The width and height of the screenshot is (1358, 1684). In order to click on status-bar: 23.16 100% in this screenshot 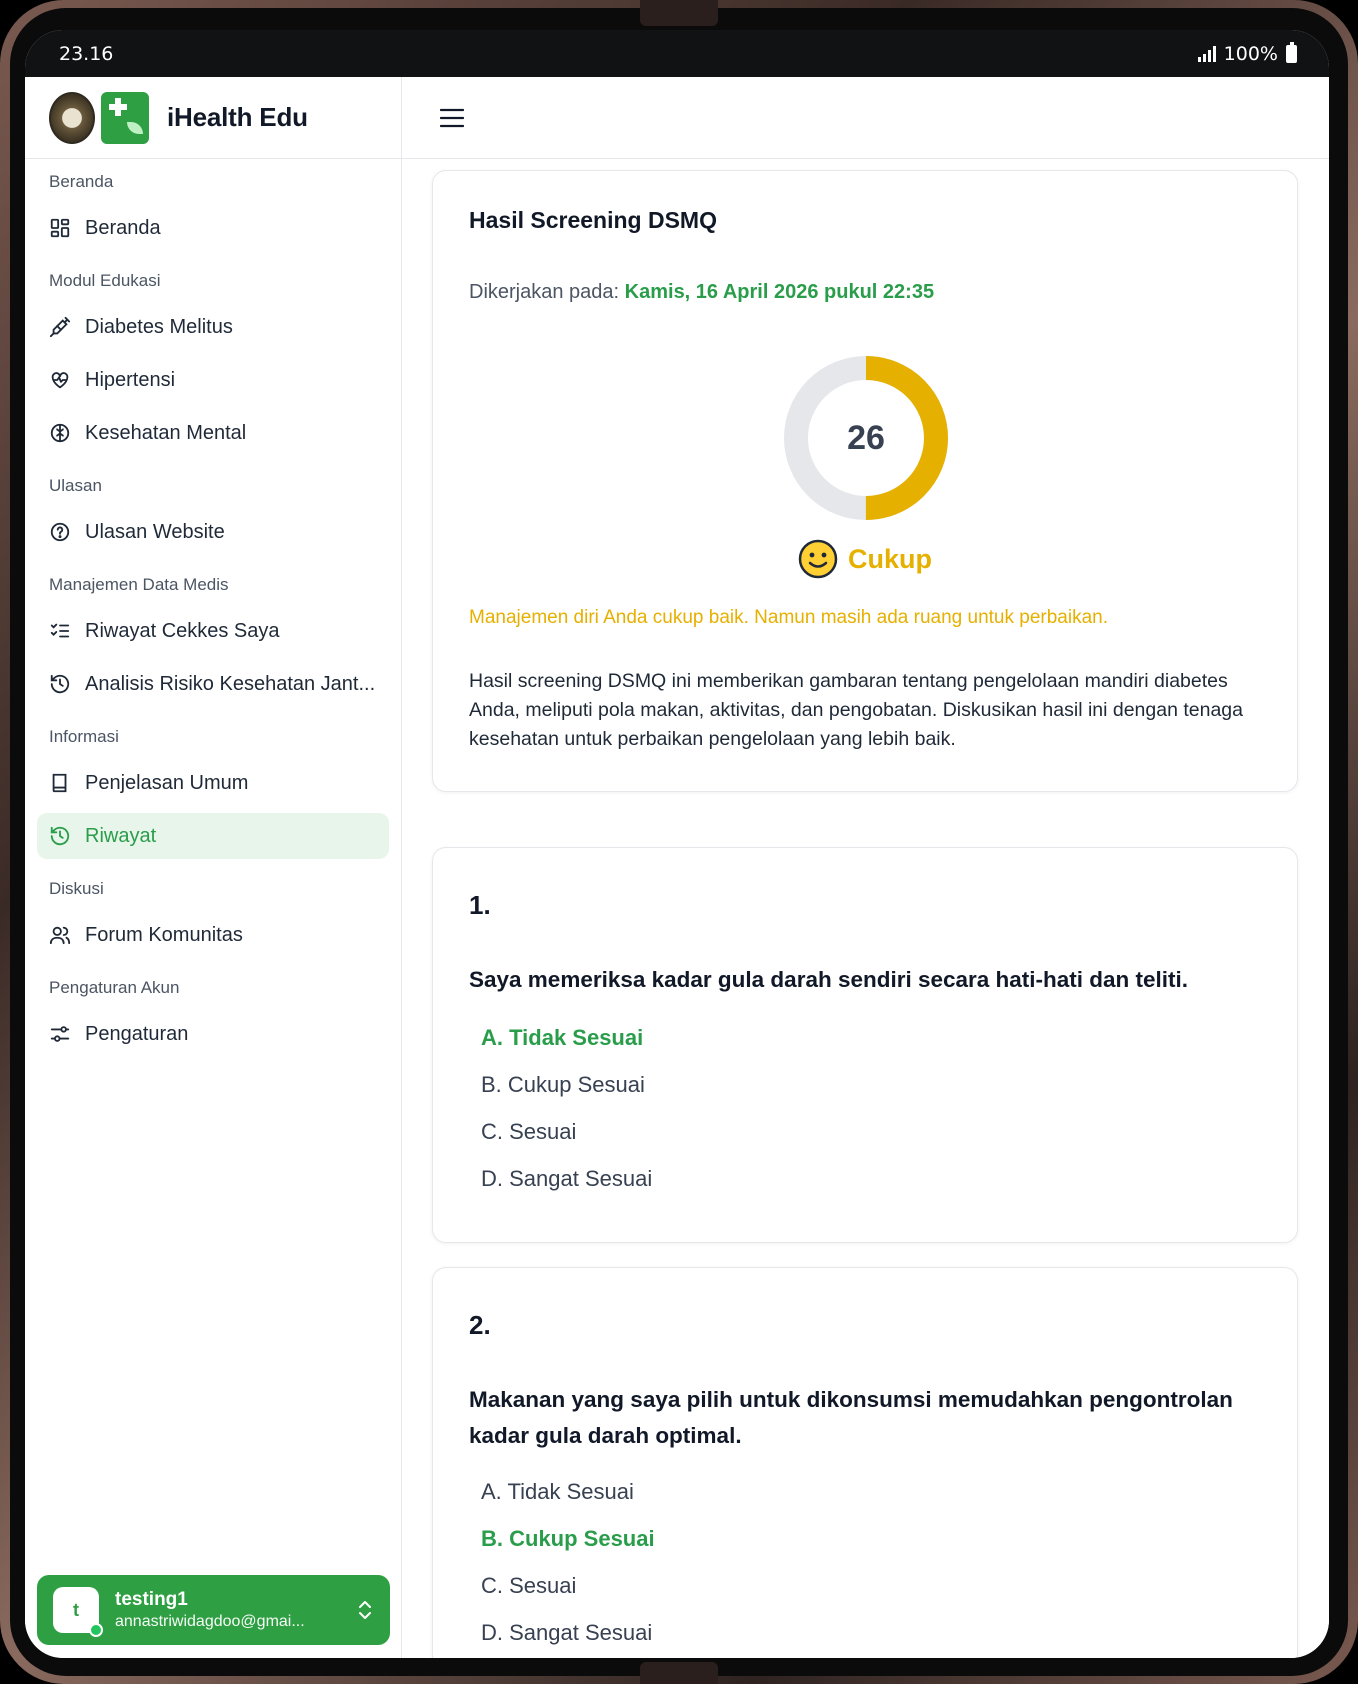, I will do `click(677, 53)`.